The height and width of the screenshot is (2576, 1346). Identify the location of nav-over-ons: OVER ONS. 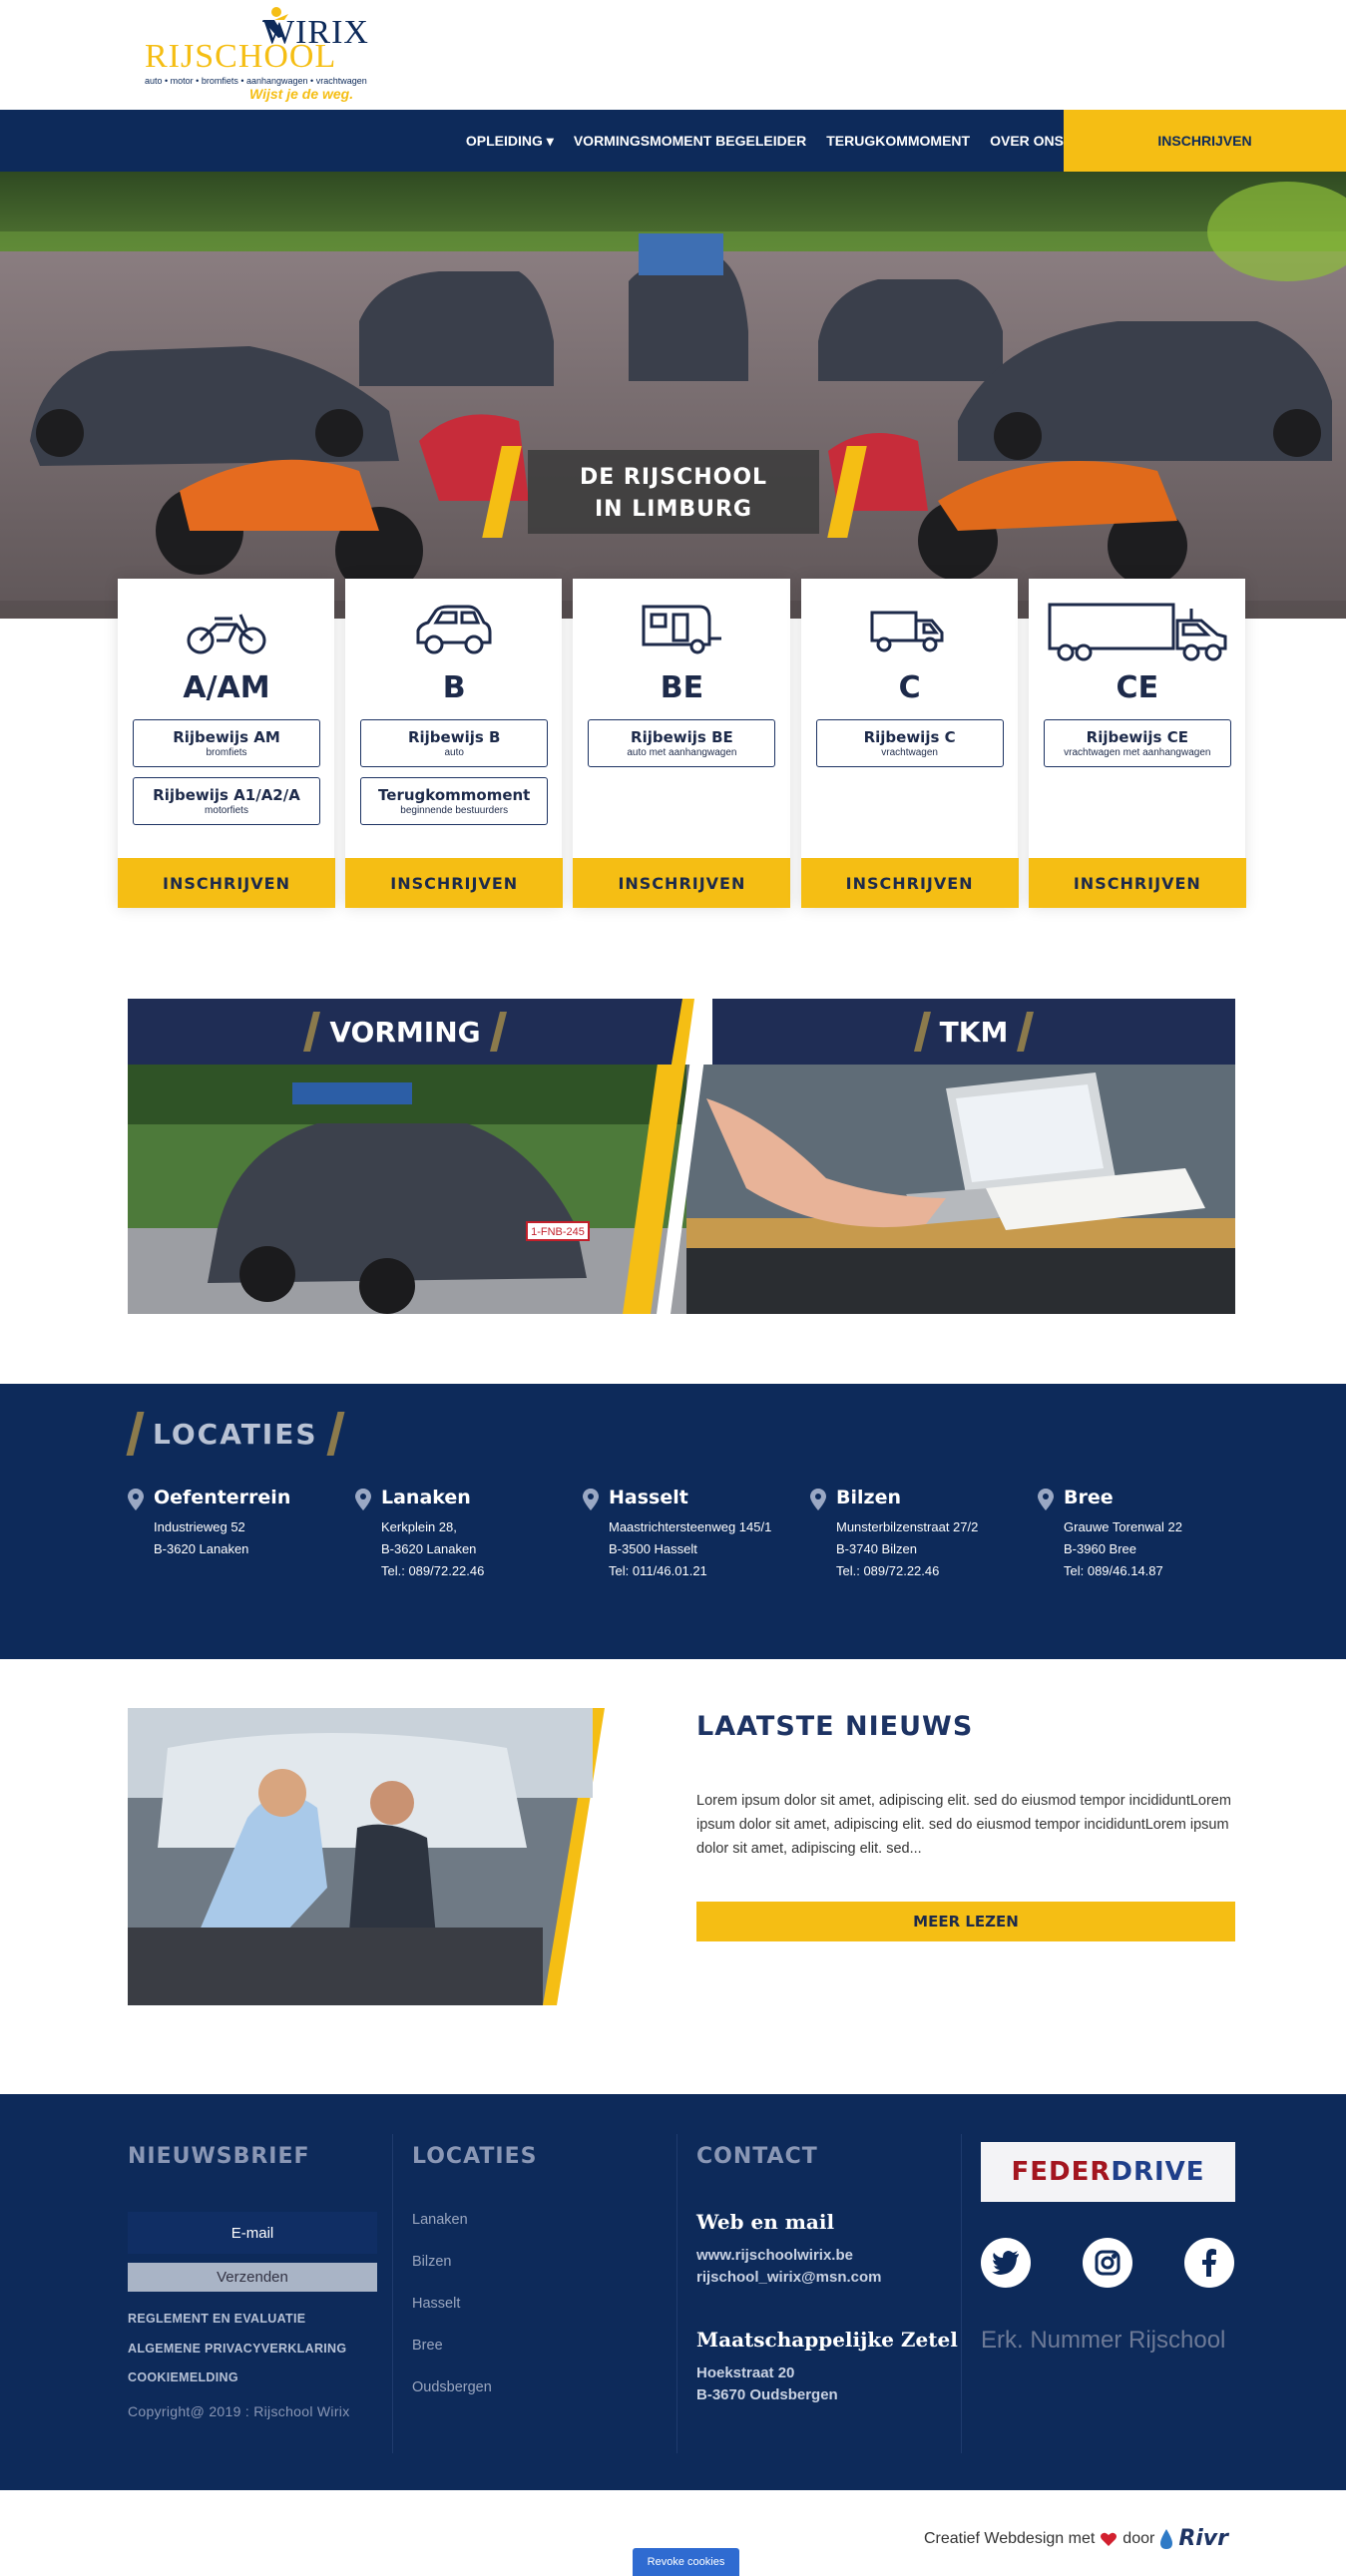
(1027, 141).